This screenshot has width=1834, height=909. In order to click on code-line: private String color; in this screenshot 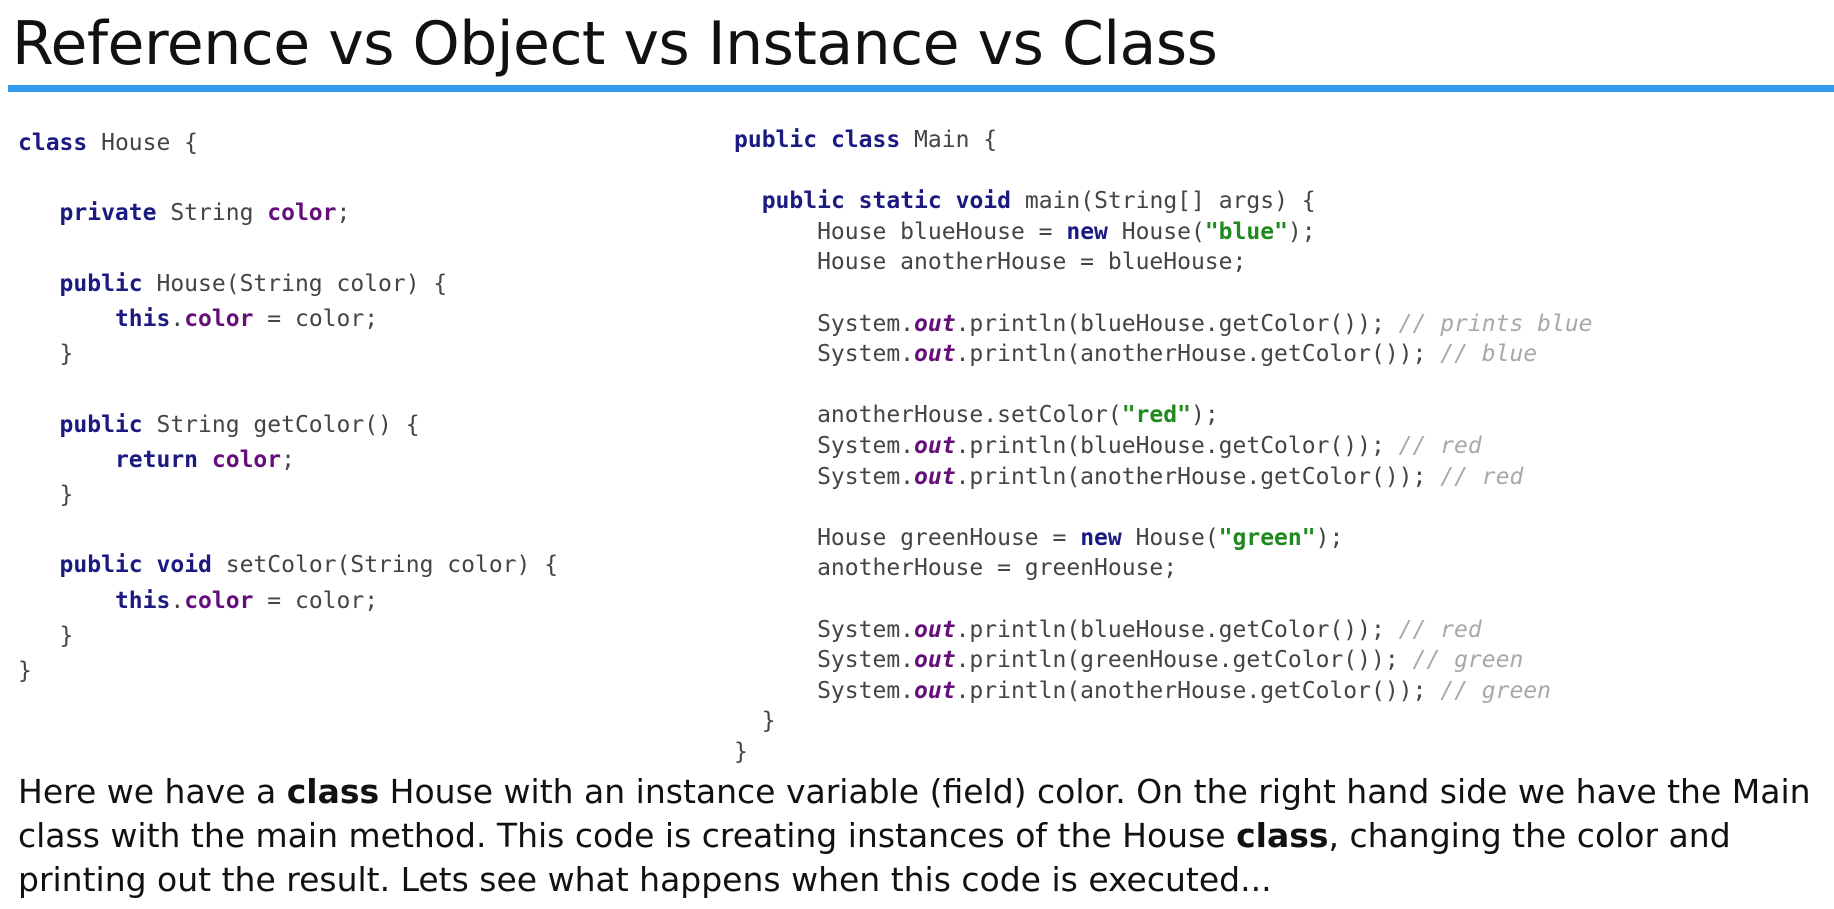, I will do `click(184, 213)`.